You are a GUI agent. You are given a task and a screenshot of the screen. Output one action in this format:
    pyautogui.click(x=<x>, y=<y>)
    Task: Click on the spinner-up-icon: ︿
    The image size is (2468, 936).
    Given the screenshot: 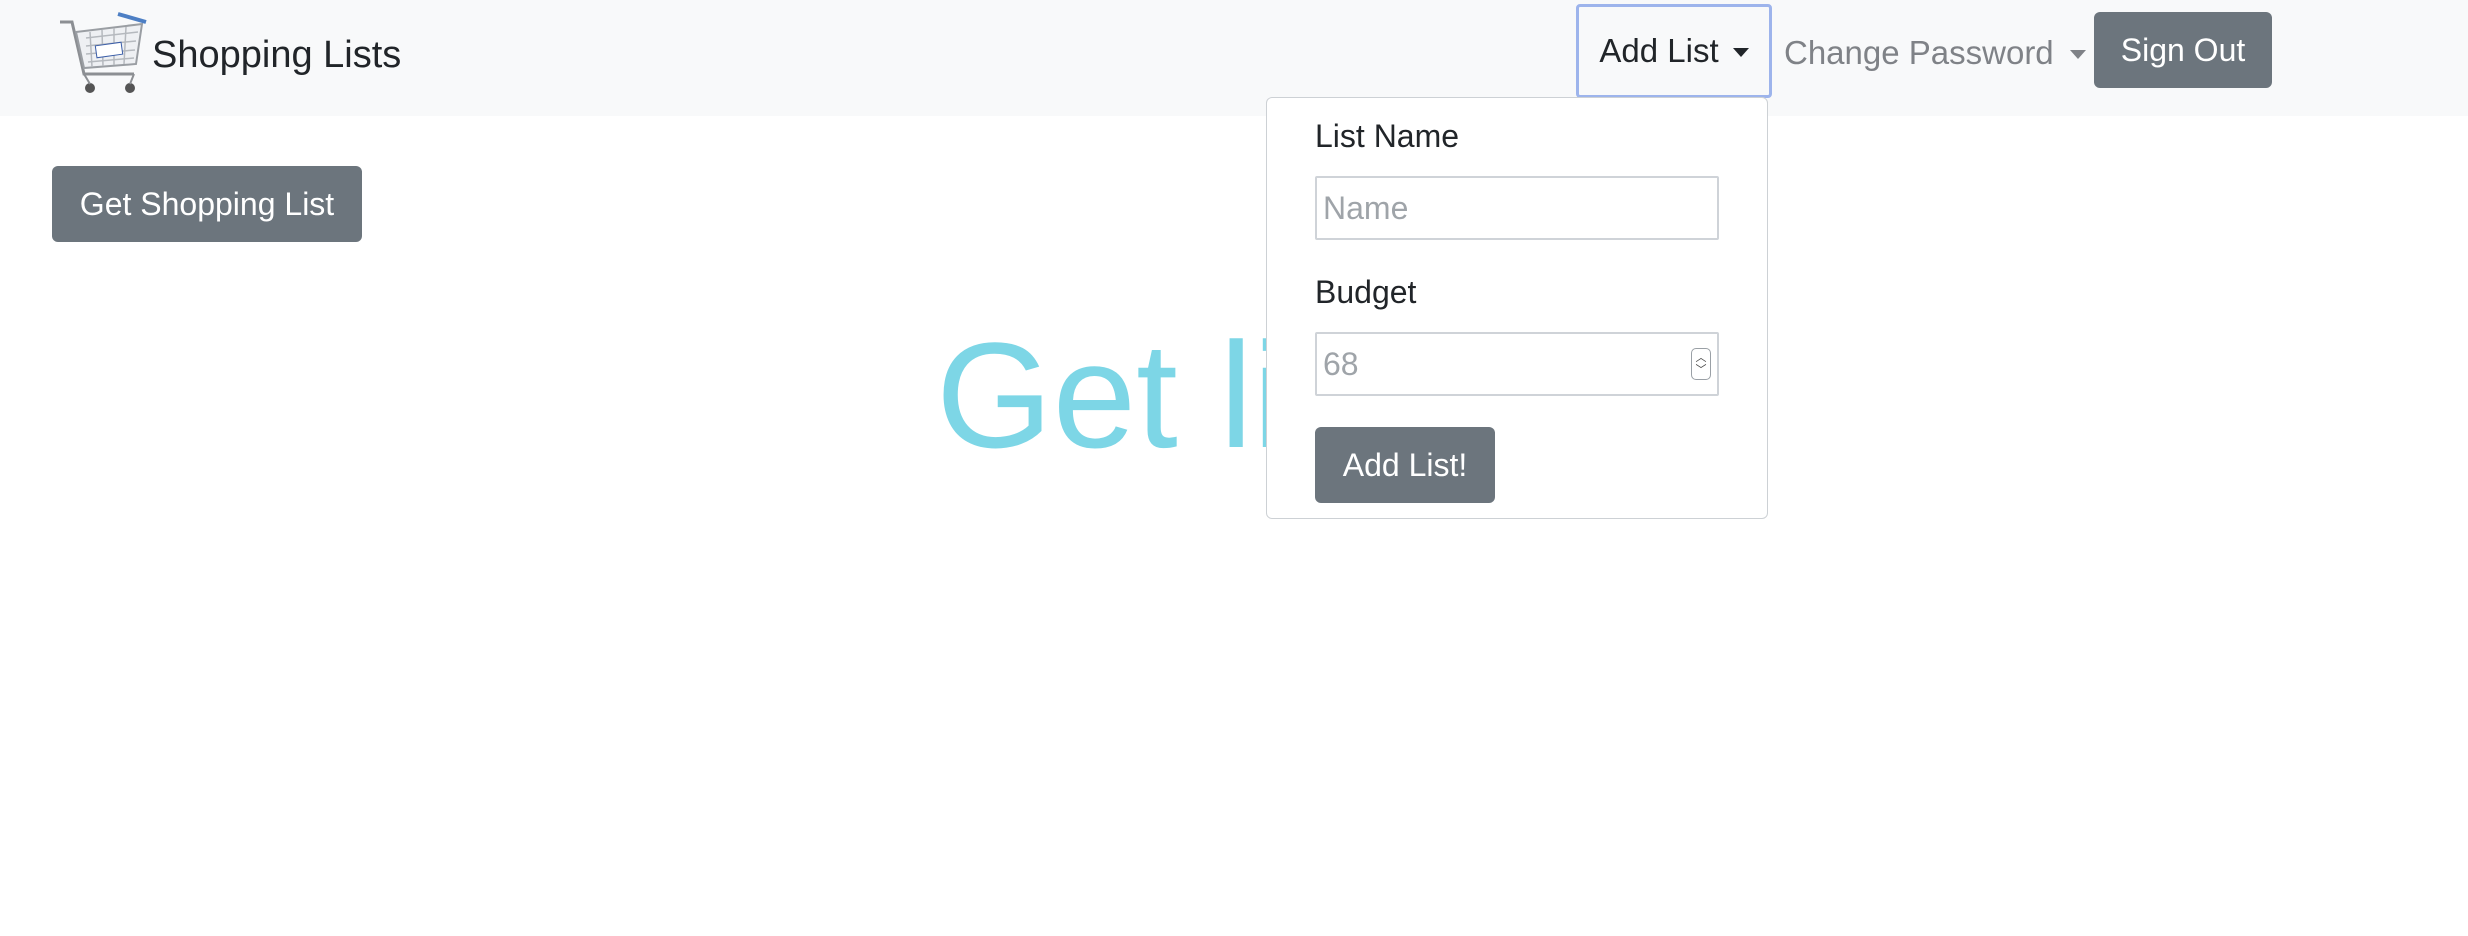 What is the action you would take?
    pyautogui.click(x=1701, y=358)
    